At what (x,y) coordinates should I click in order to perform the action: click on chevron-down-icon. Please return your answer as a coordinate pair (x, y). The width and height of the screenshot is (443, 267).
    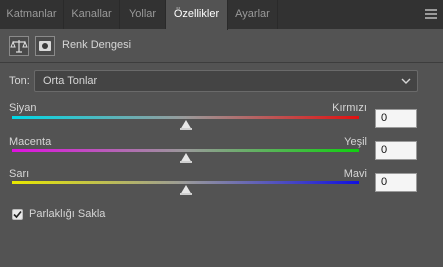
    Looking at the image, I should click on (406, 81).